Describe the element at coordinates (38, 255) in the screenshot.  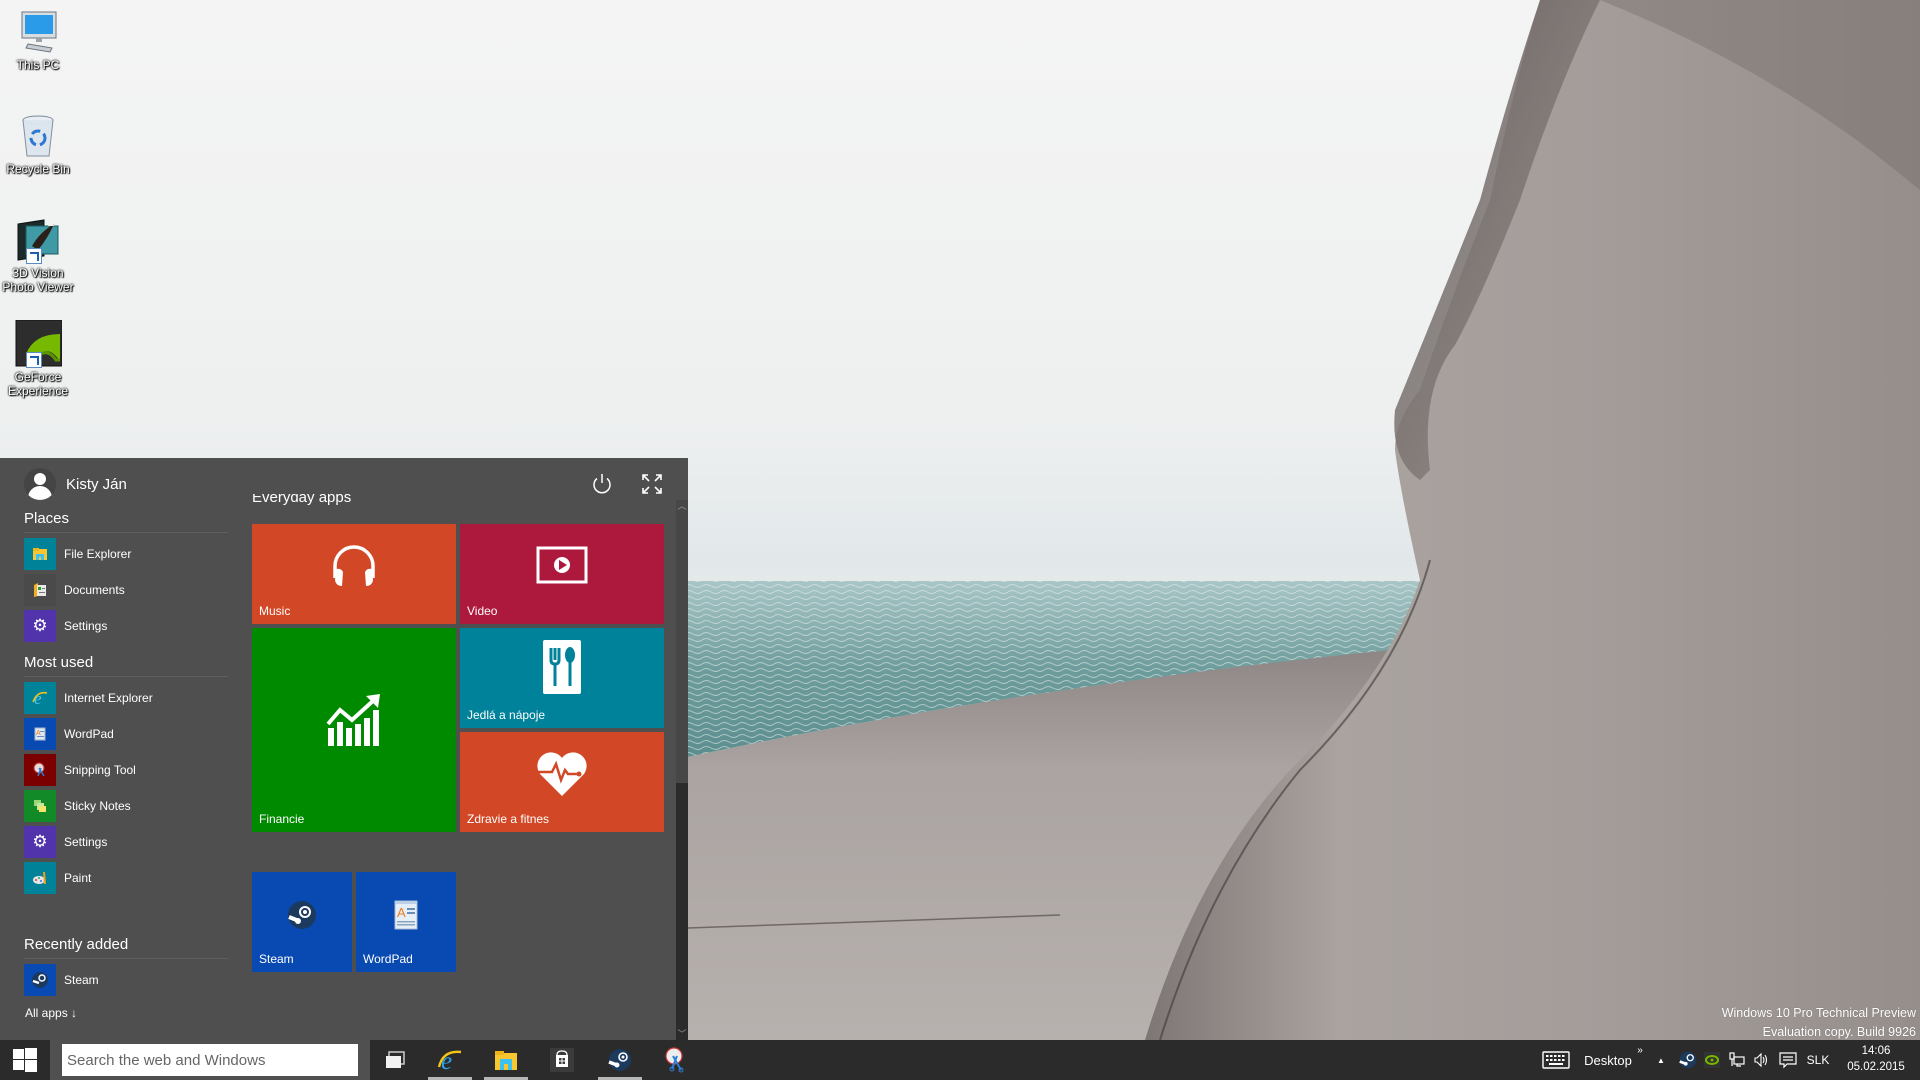
I see `desktop-icon-3d-vision-photo-viewer: 3D Vision Photo Viewer` at that location.